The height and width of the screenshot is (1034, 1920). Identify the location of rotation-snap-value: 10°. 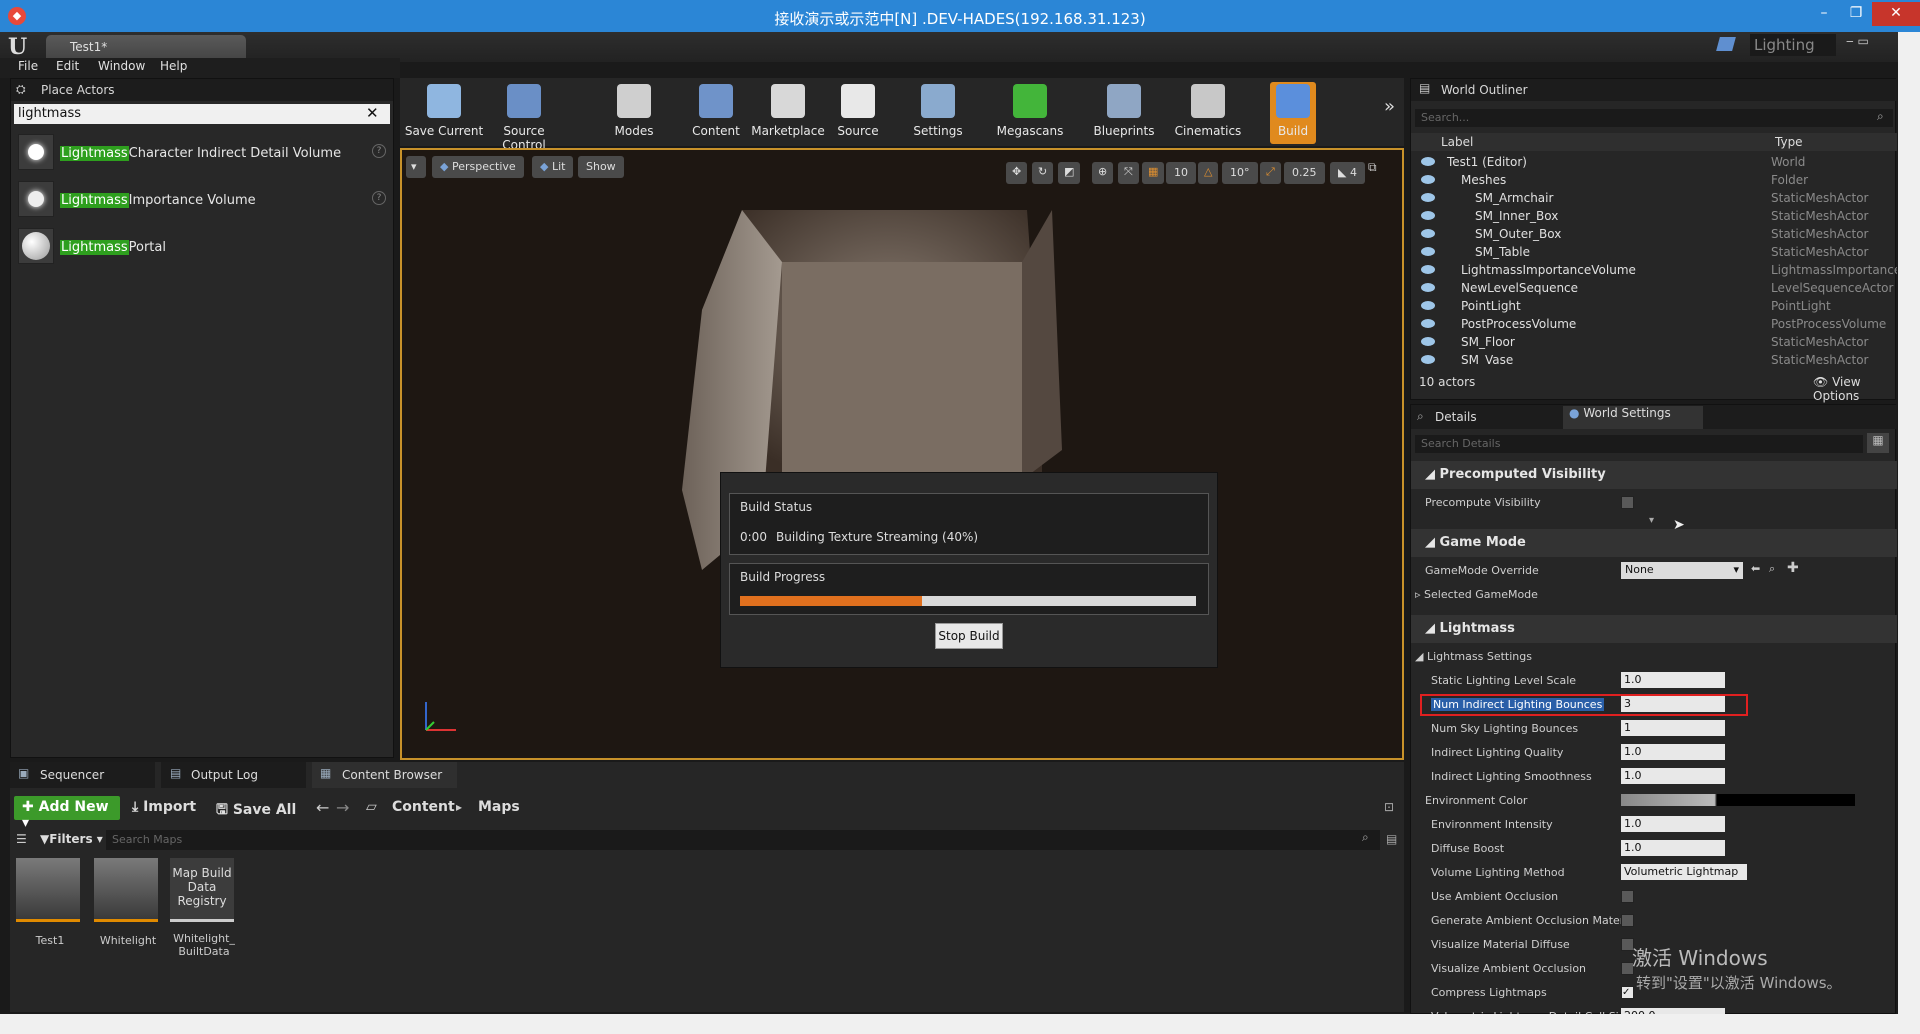
(1240, 173).